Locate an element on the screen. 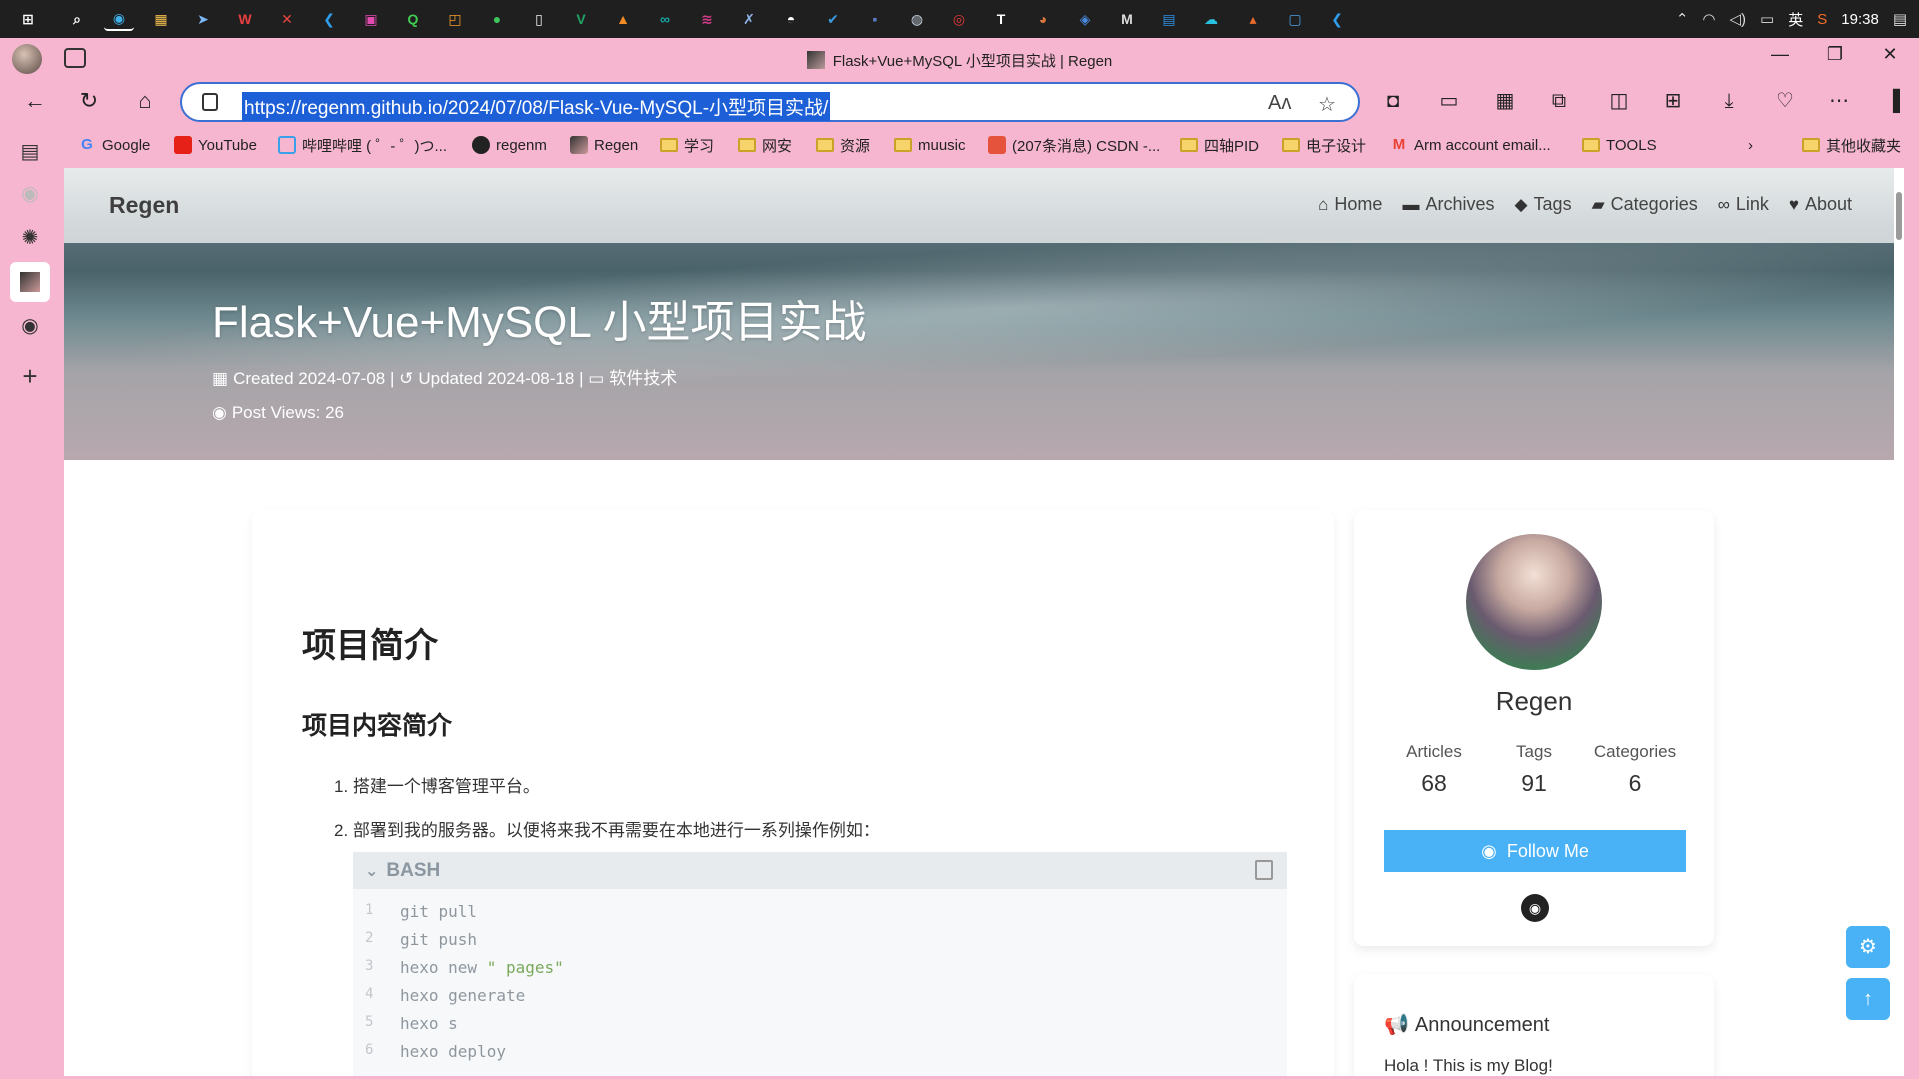  bookmark-folder-muusic: muusic is located at coordinates (930, 145).